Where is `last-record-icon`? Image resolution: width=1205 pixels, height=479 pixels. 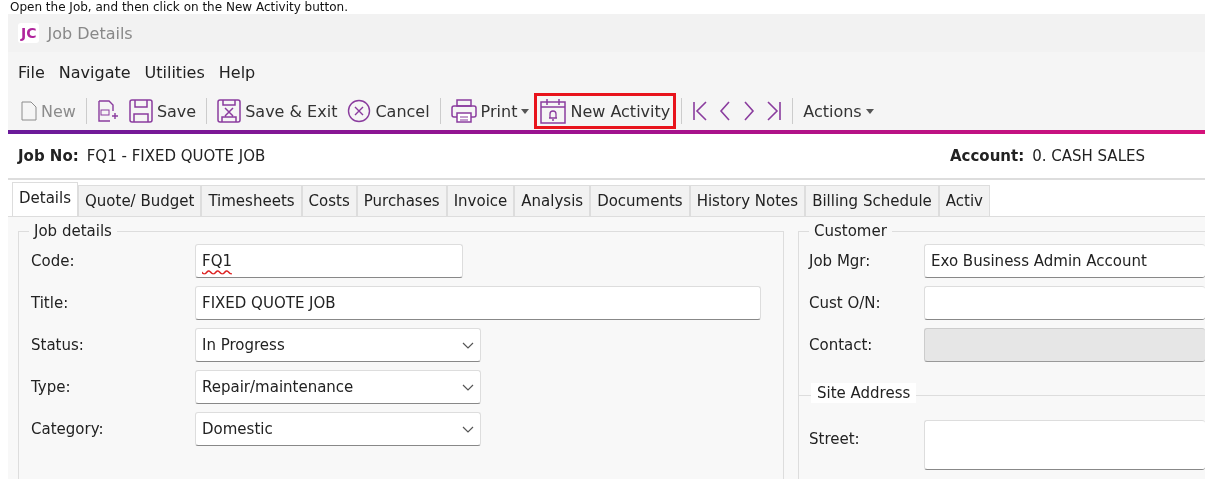
last-record-icon is located at coordinates (774, 111).